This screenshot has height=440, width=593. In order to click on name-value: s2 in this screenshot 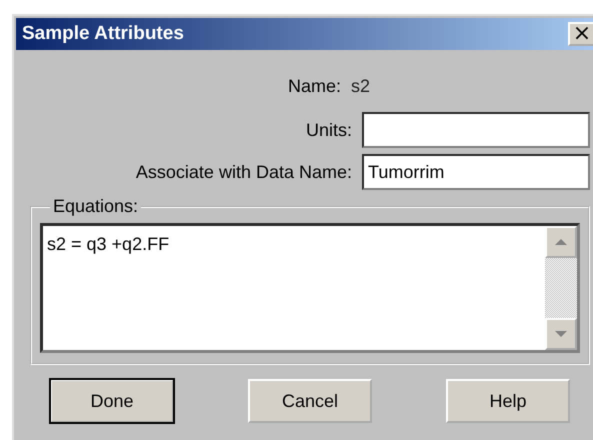, I will do `click(361, 86)`.